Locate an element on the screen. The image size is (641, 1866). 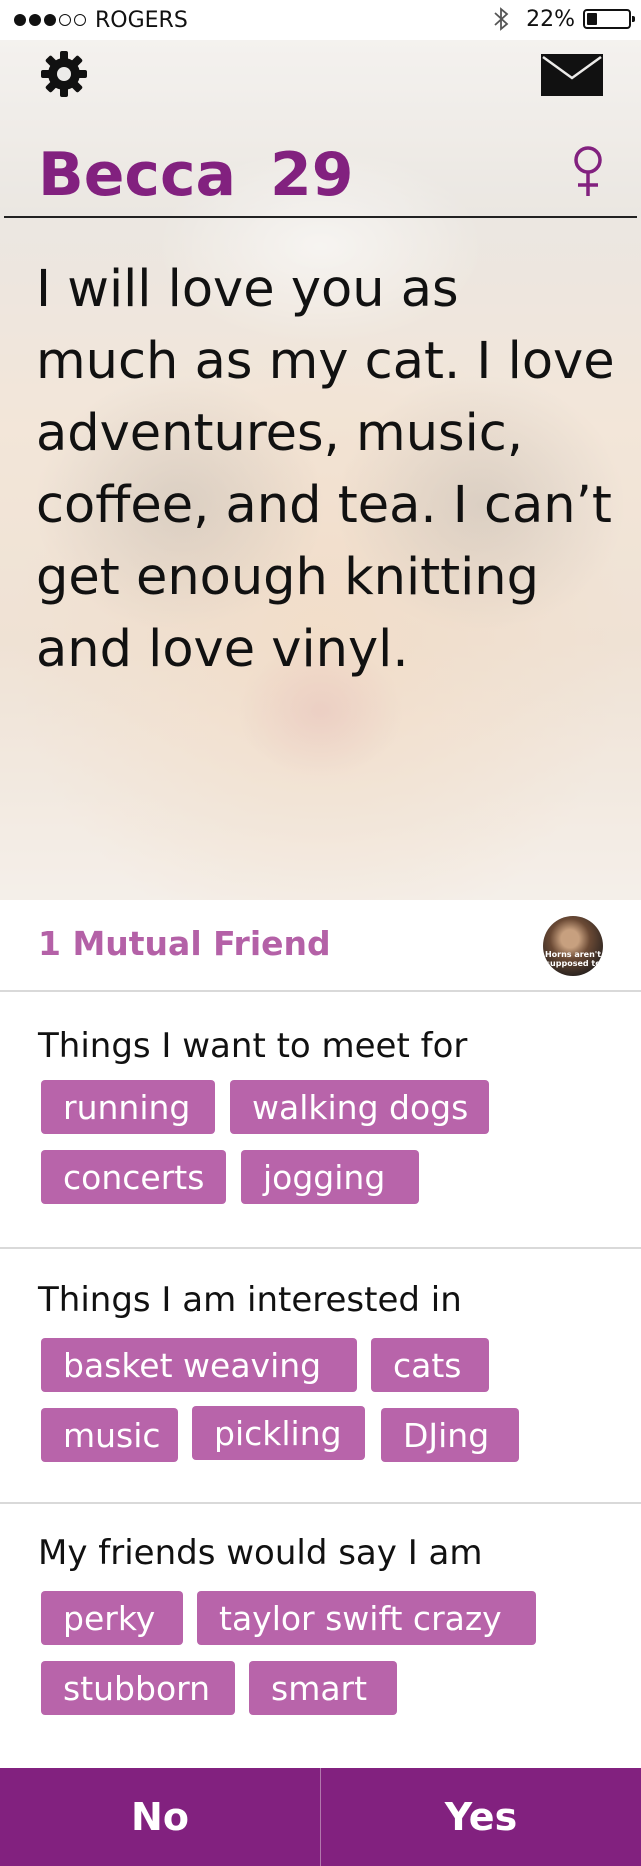
tag-jogging: jogging is located at coordinates (330, 1177).